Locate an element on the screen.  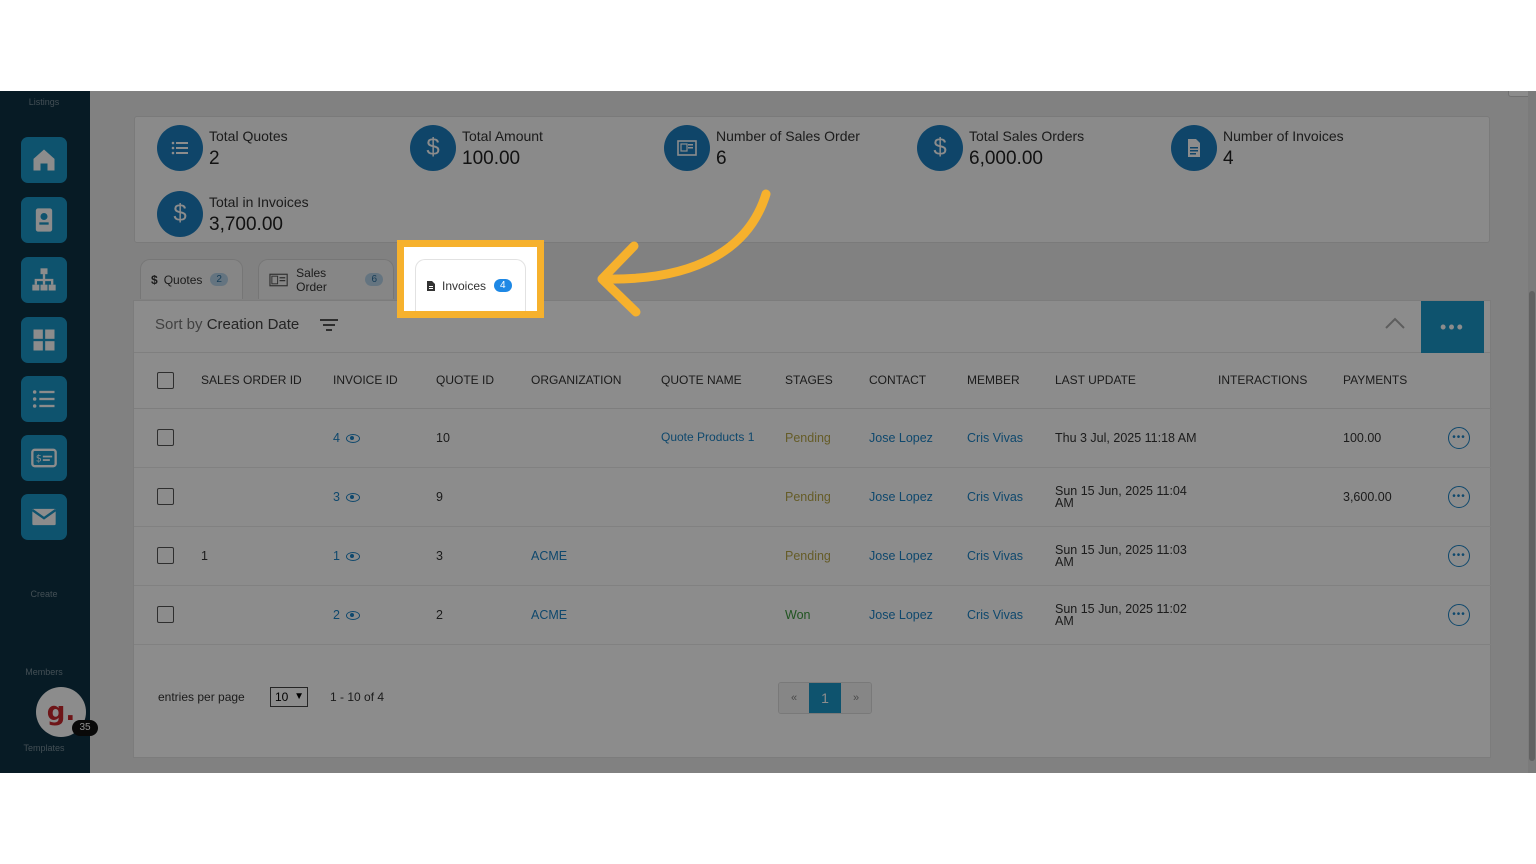
column-header: STAGES is located at coordinates (827, 381).